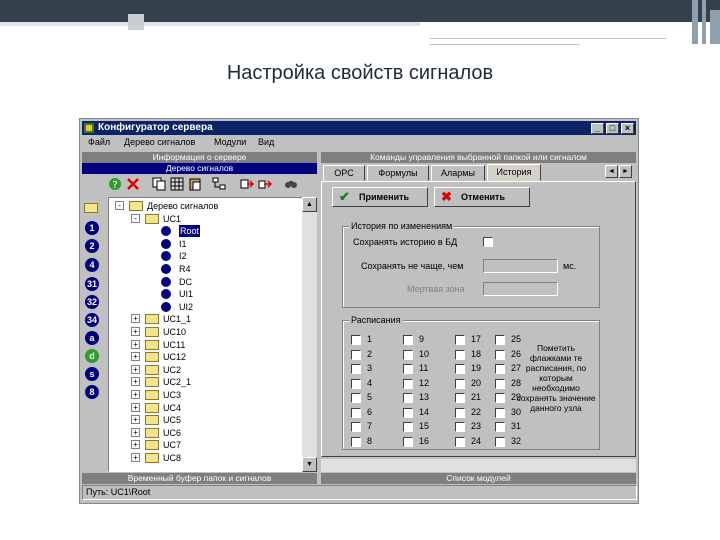 This screenshot has height=540, width=720. Describe the element at coordinates (627, 128) in the screenshot. I see `close-button: ×` at that location.